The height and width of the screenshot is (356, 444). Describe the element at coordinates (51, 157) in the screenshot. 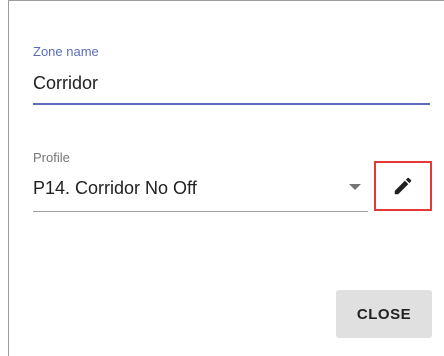

I see `profile-label: Profile` at that location.